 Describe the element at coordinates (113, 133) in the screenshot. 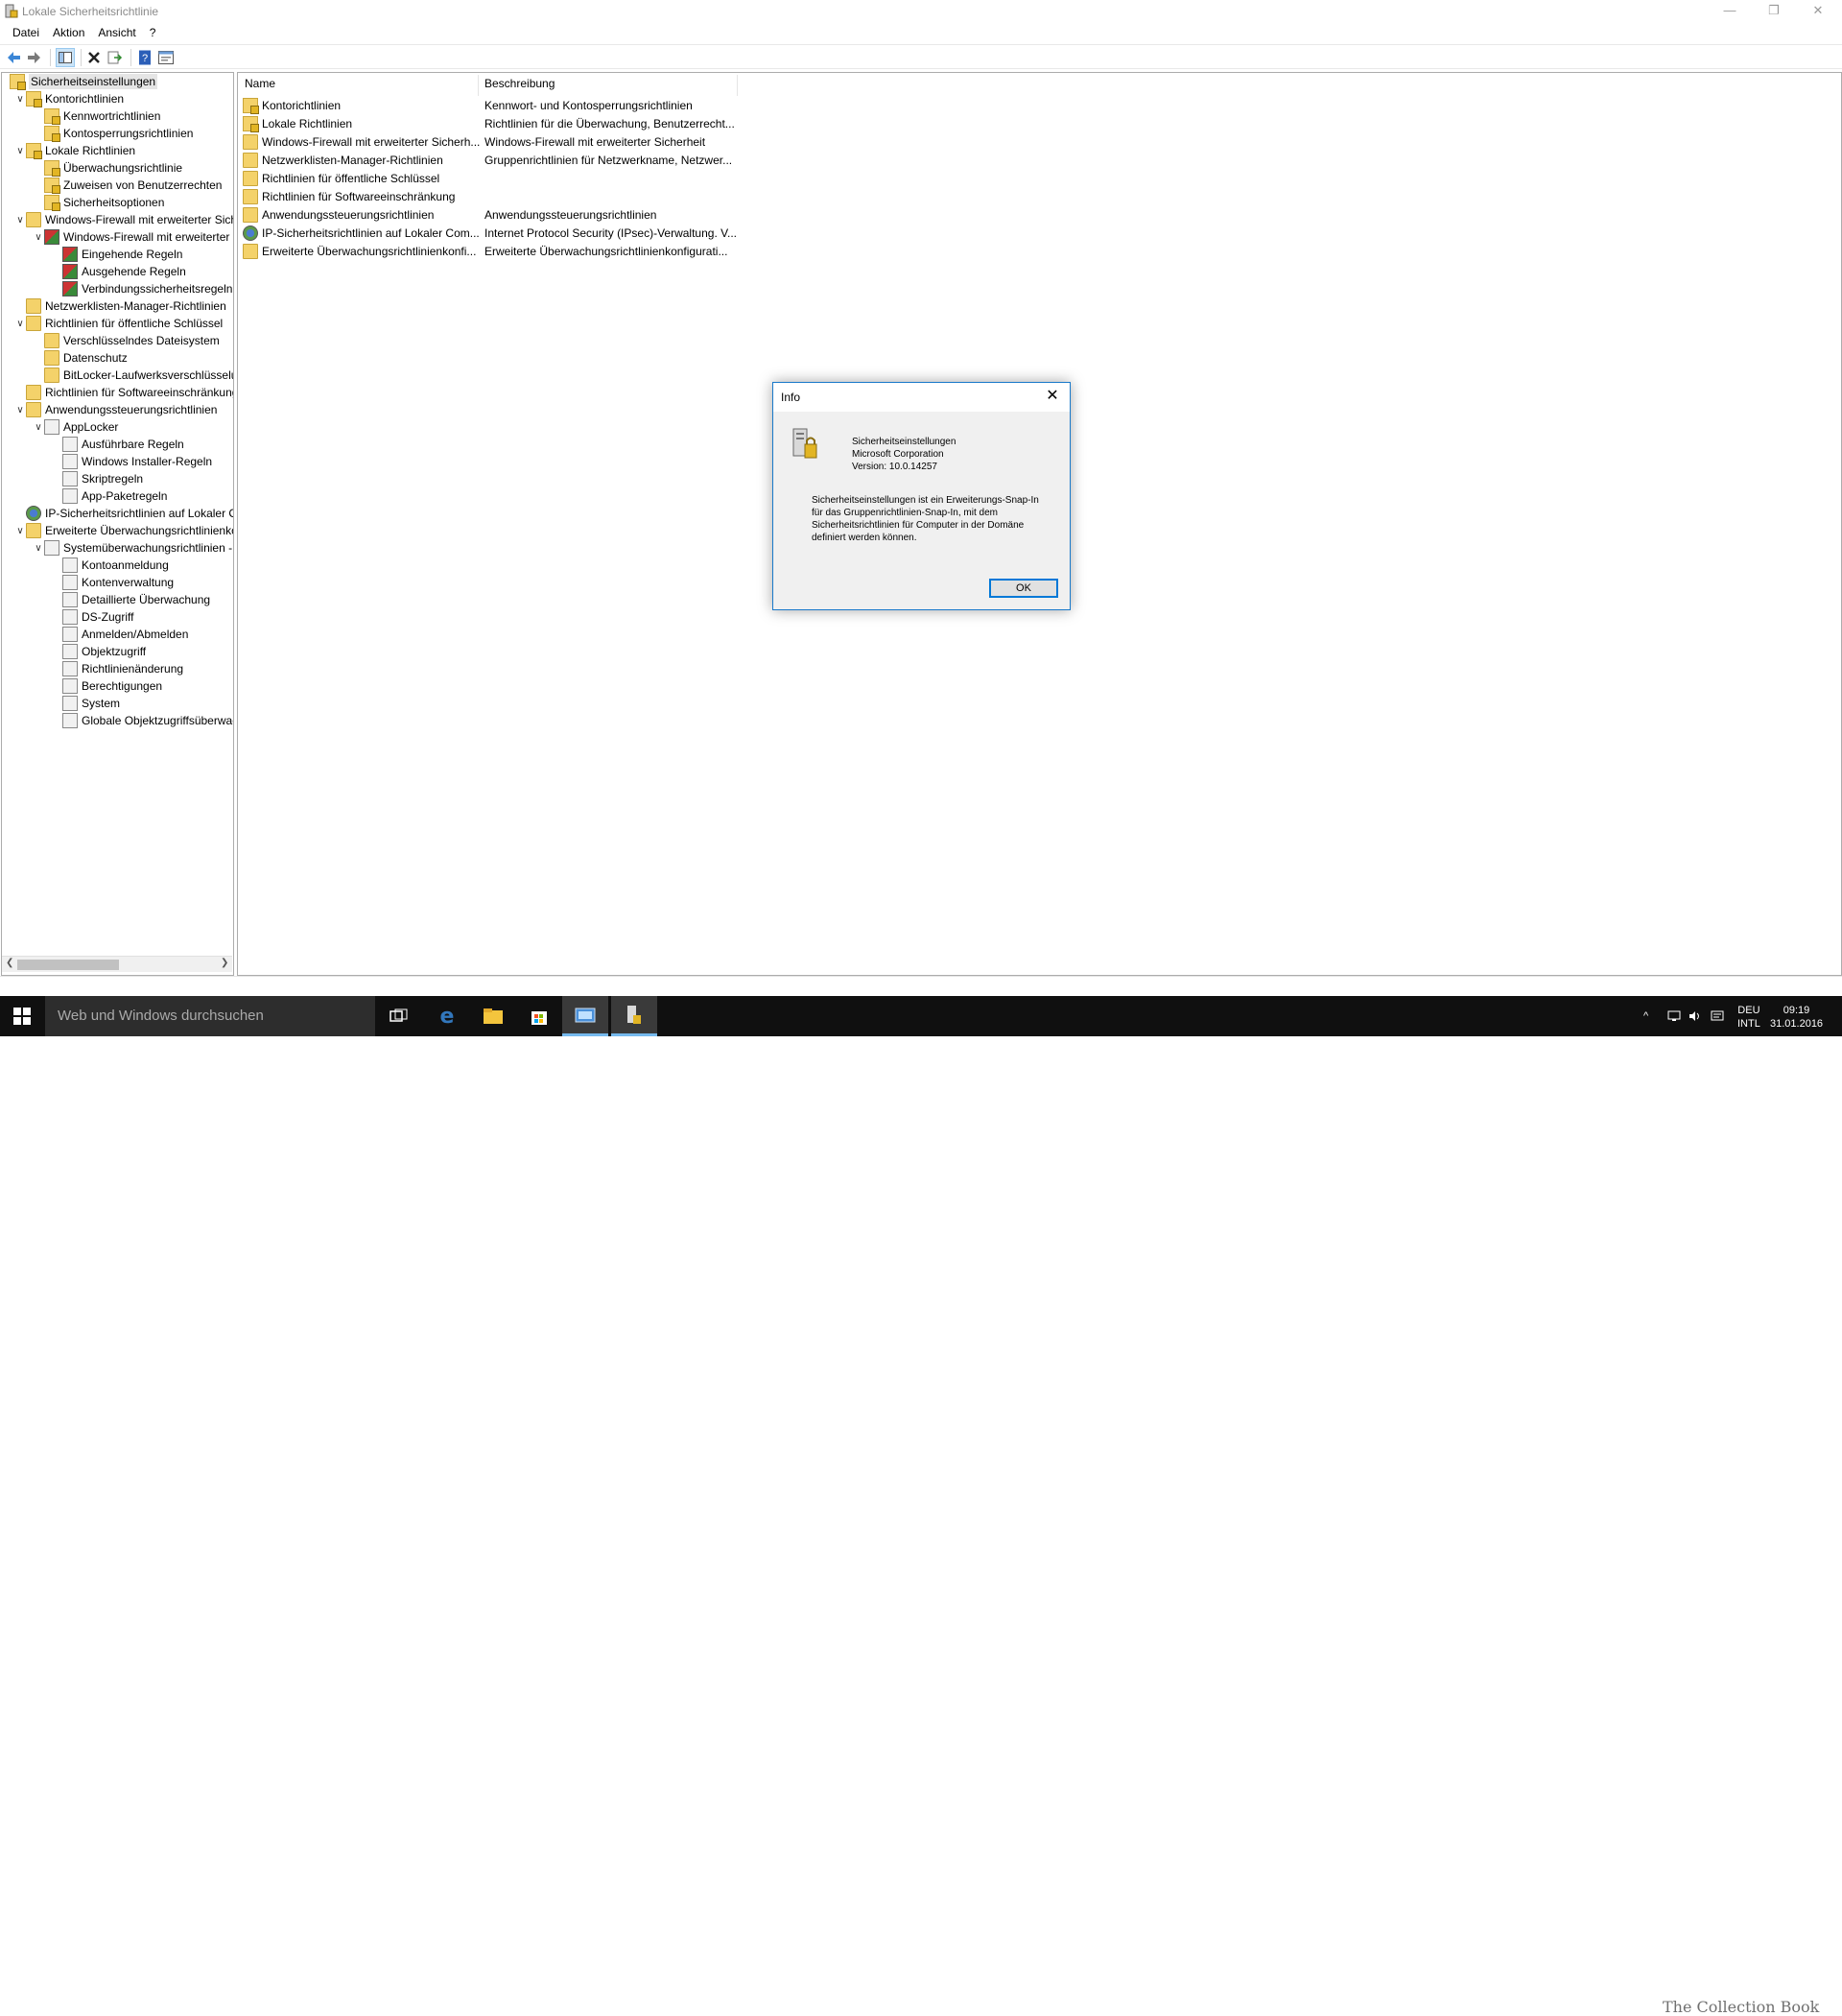

I see `tree-item: Kontosperrungsrichtlinien` at that location.